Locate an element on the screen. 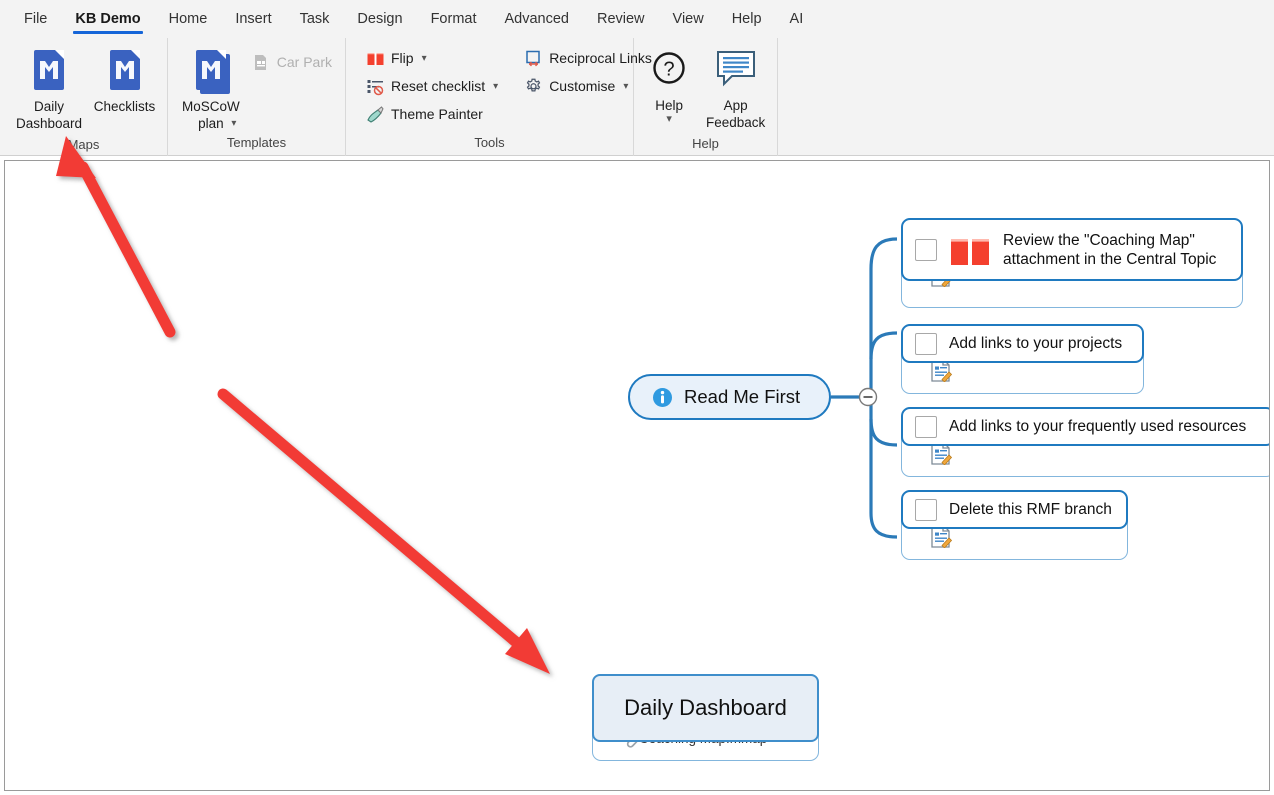 Image resolution: width=1274 pixels, height=795 pixels. flip-button: Flip ▾ is located at coordinates (432, 58).